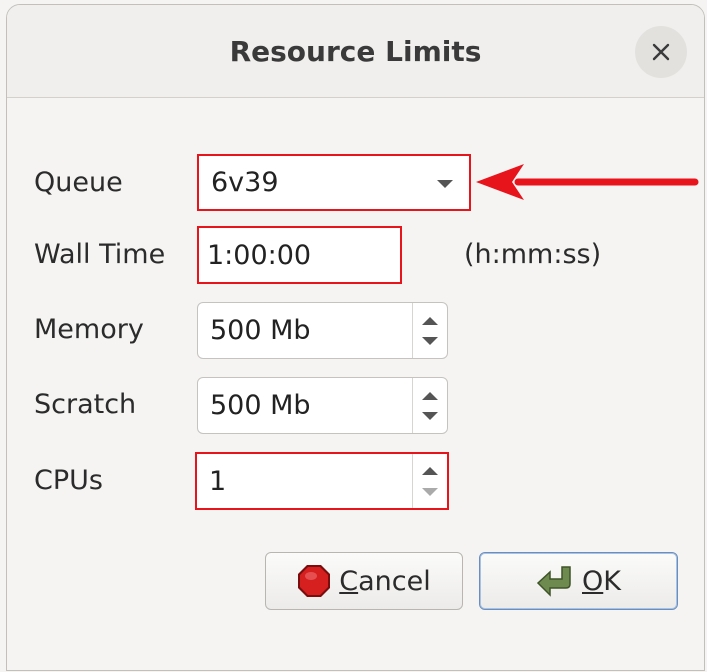 This screenshot has height=672, width=707. I want to click on green-return-arrow-icon, so click(553, 581).